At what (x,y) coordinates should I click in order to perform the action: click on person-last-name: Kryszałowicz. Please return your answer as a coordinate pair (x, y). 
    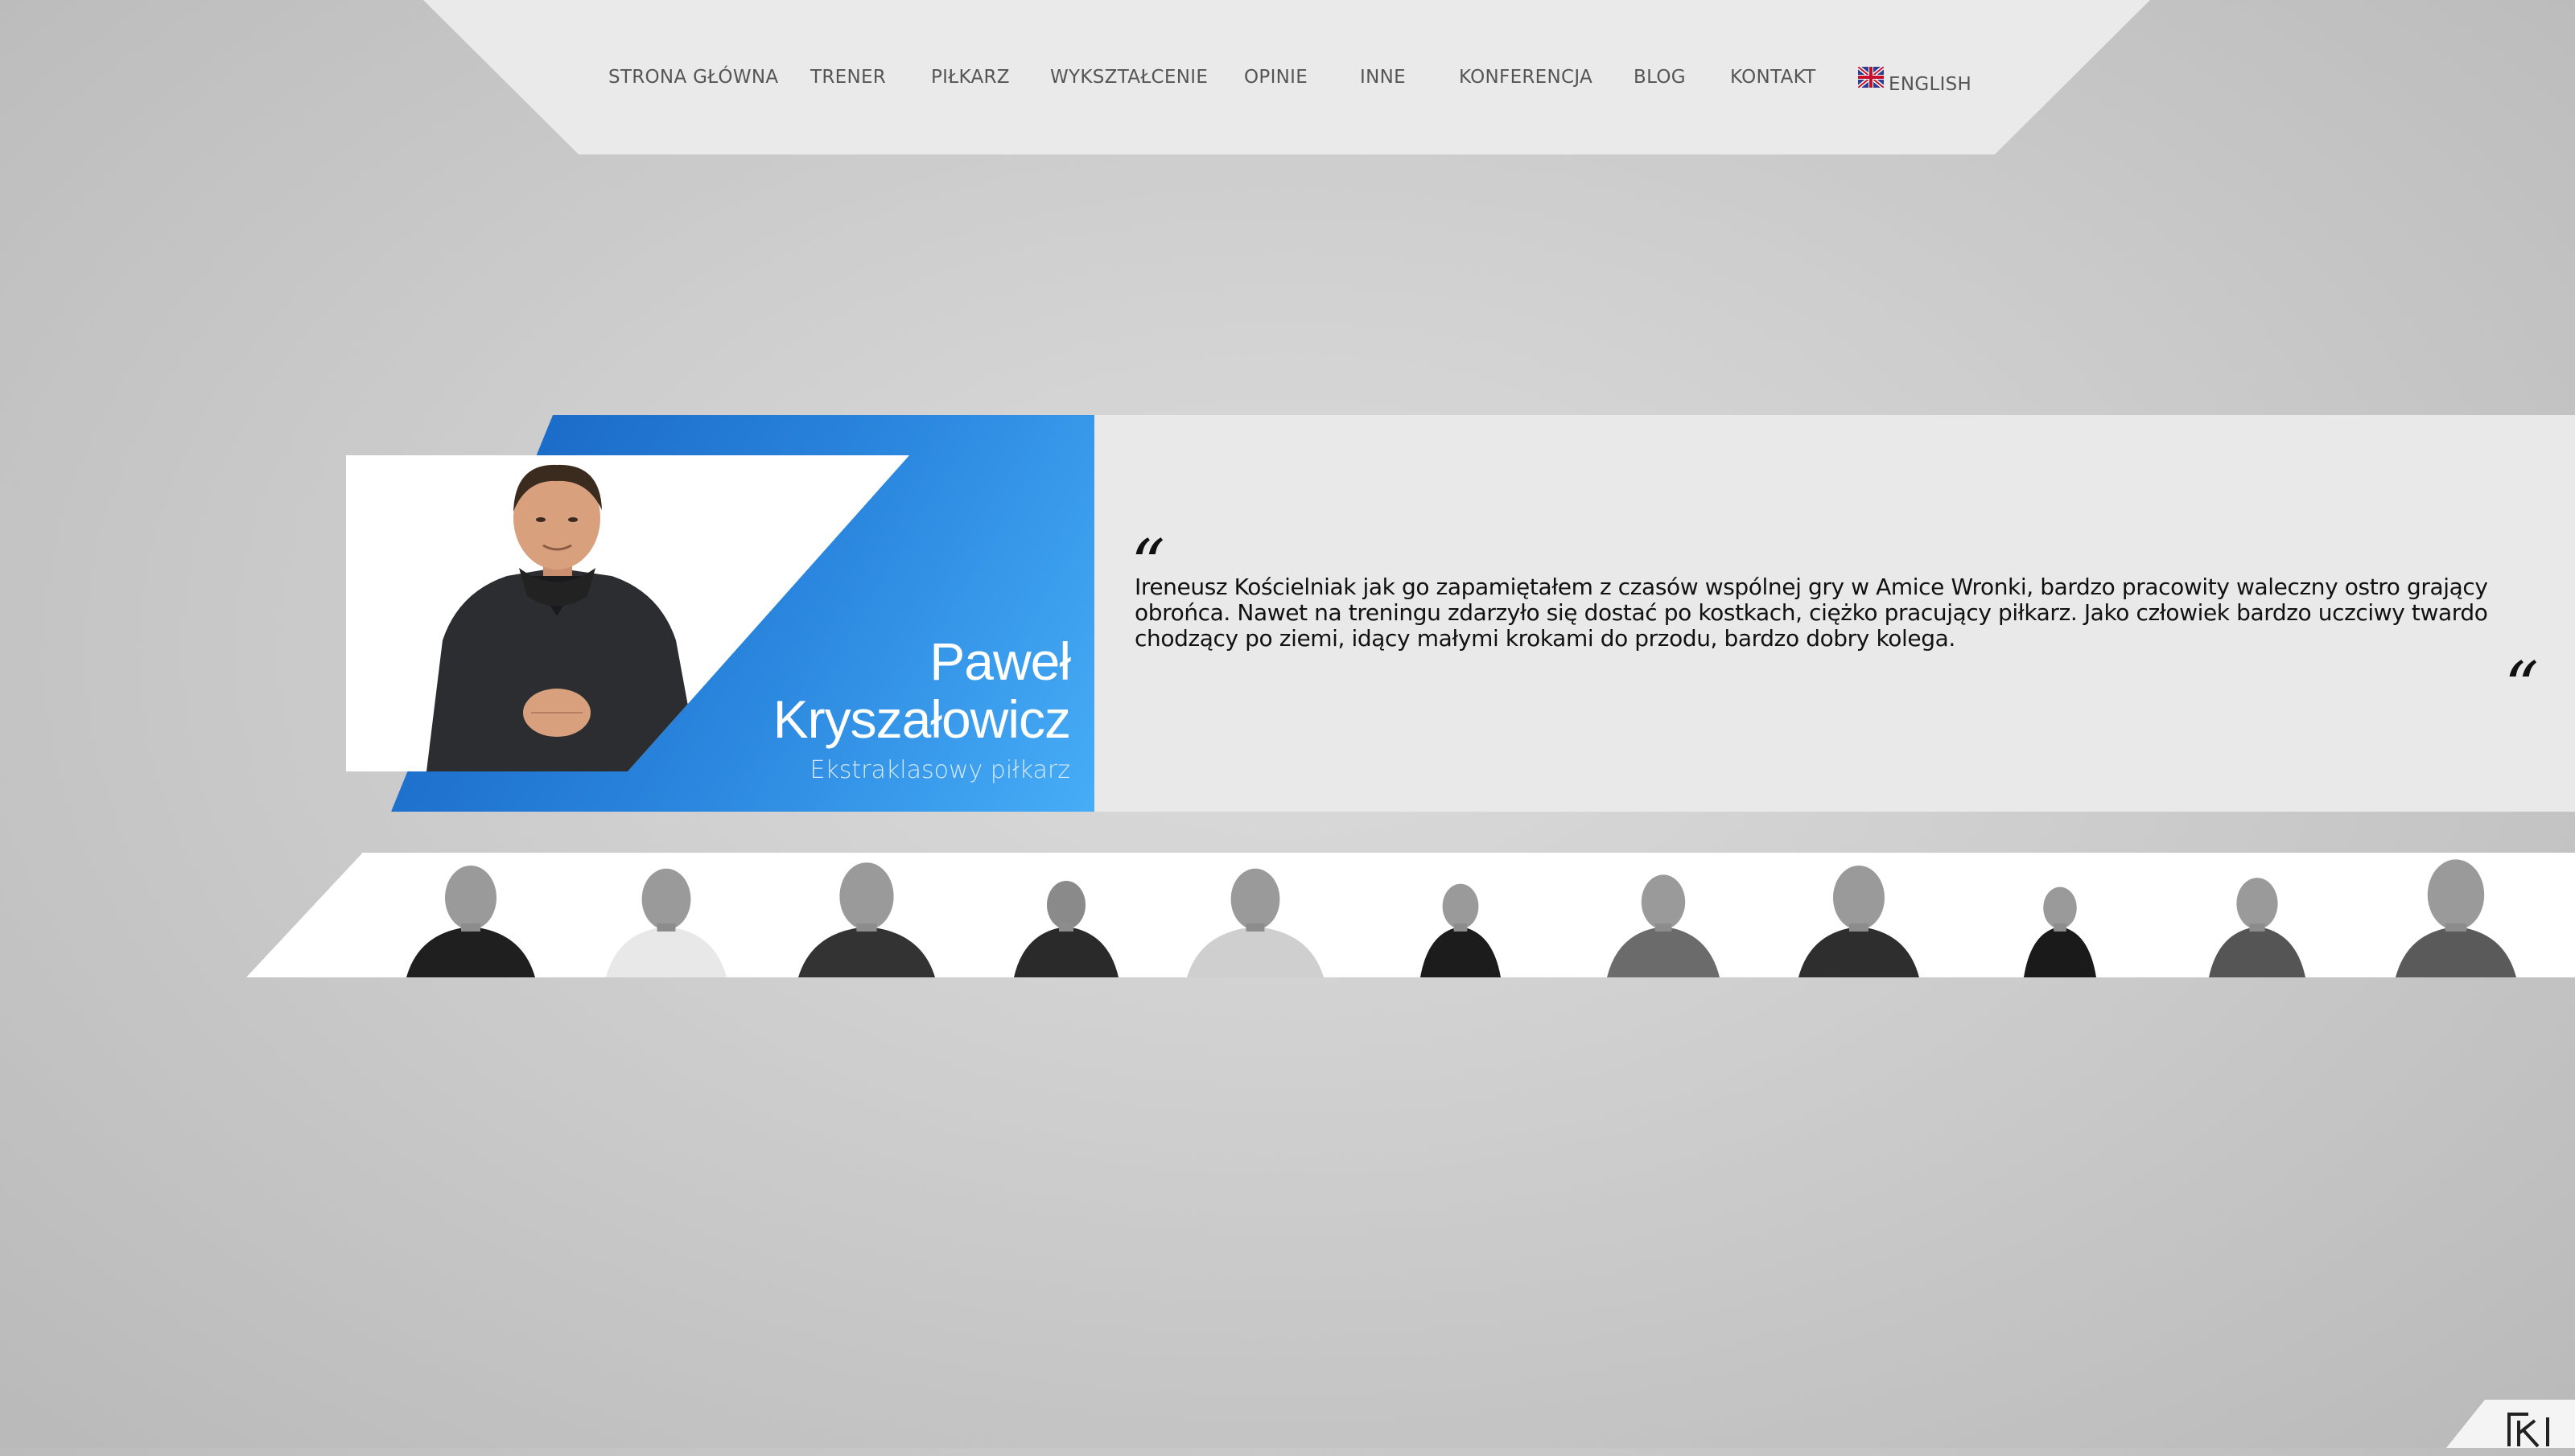
    Looking at the image, I should click on (921, 719).